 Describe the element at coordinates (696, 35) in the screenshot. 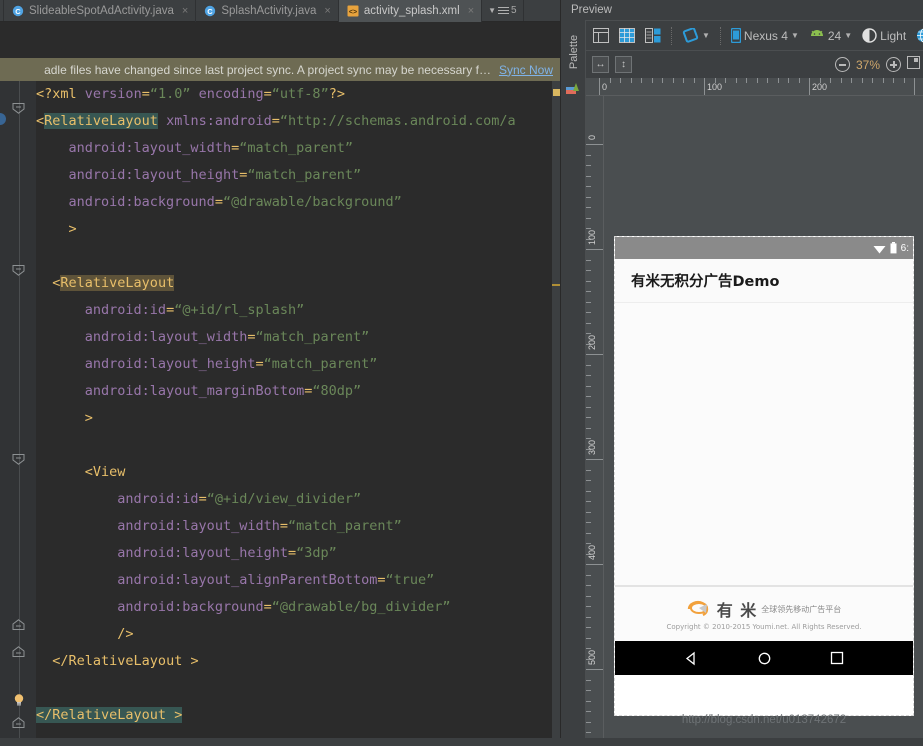

I see `orientation-icon: ▼` at that location.